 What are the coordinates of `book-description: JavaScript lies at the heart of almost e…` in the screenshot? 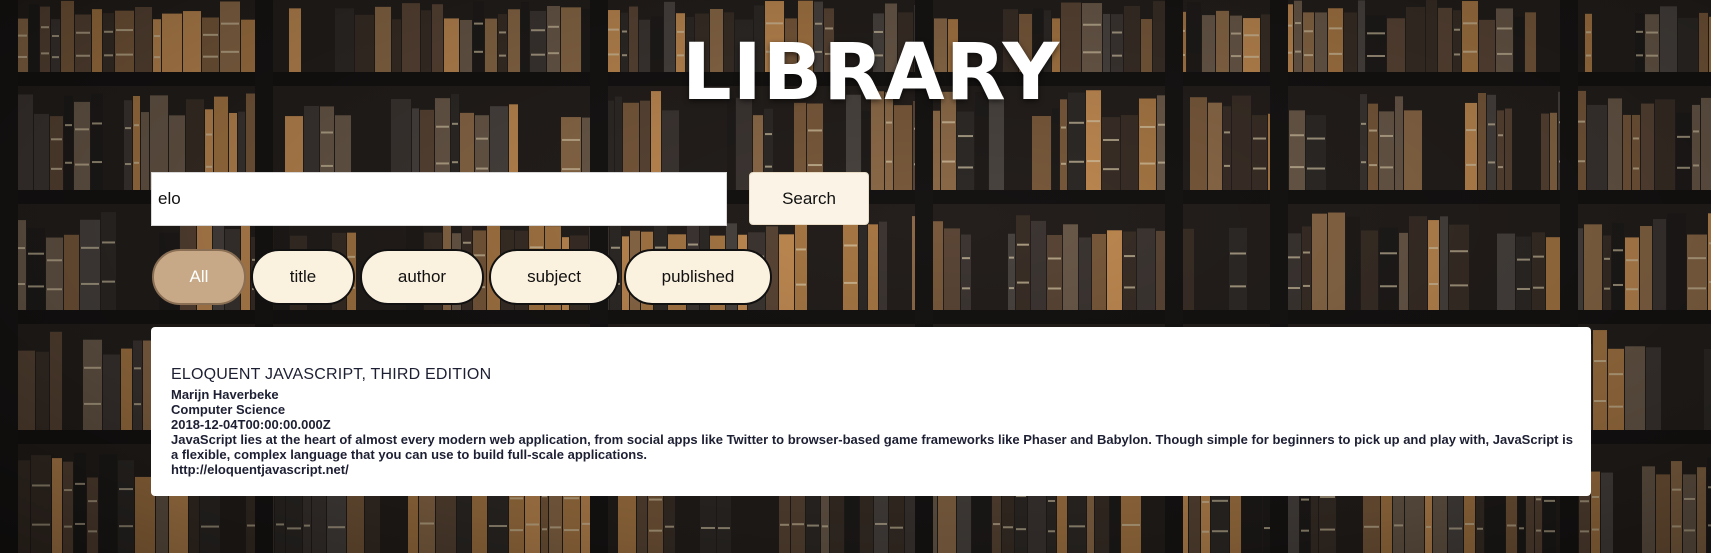 It's located at (872, 447).